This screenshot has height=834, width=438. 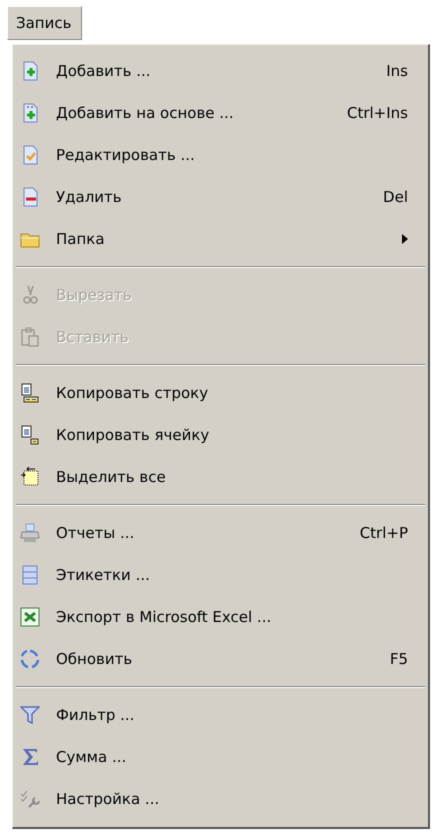 I want to click on refresh-icon, so click(x=30, y=659).